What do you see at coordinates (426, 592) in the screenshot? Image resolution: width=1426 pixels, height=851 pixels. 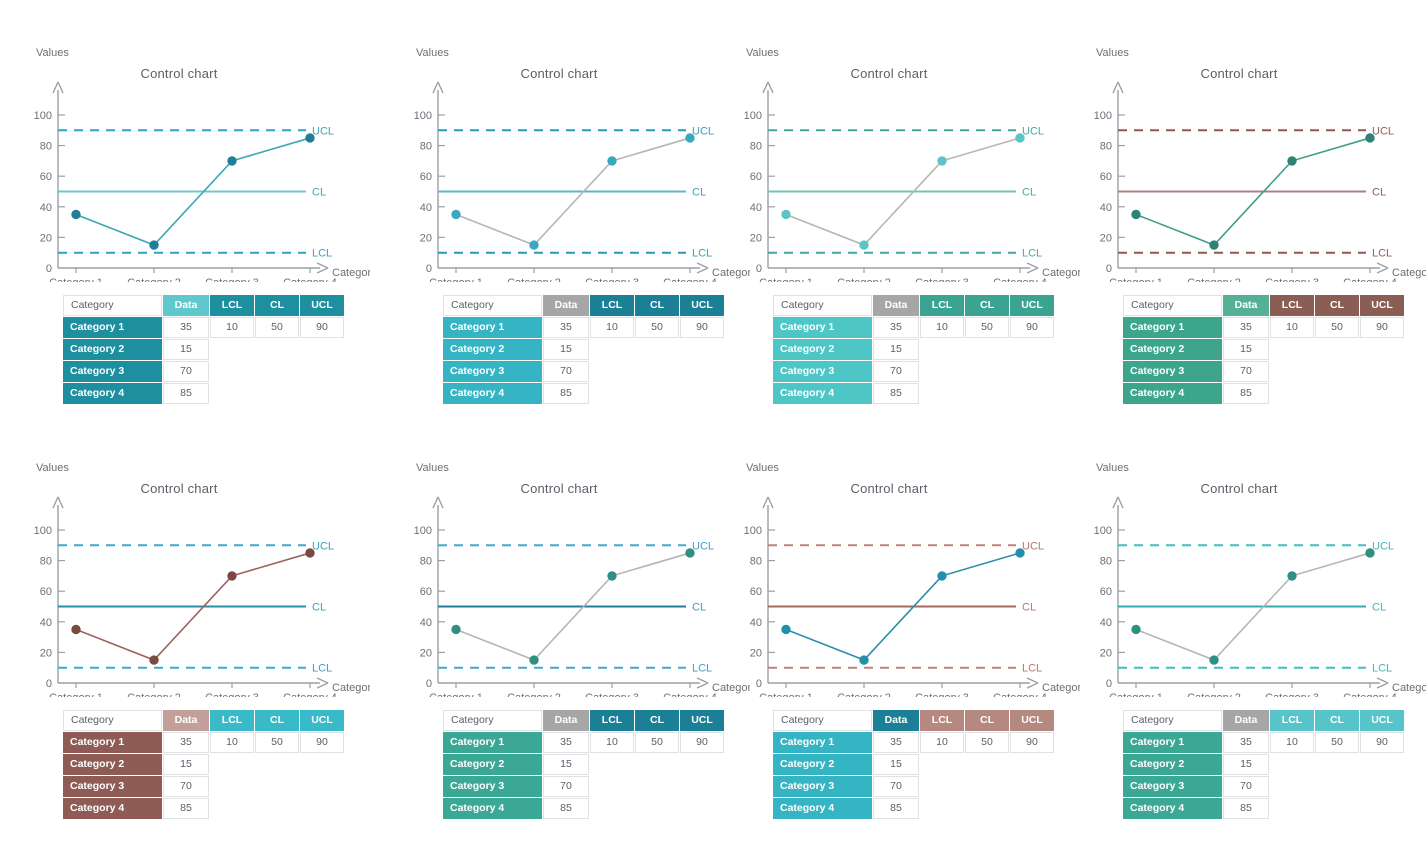 I see `y-tick-label: 60` at bounding box center [426, 592].